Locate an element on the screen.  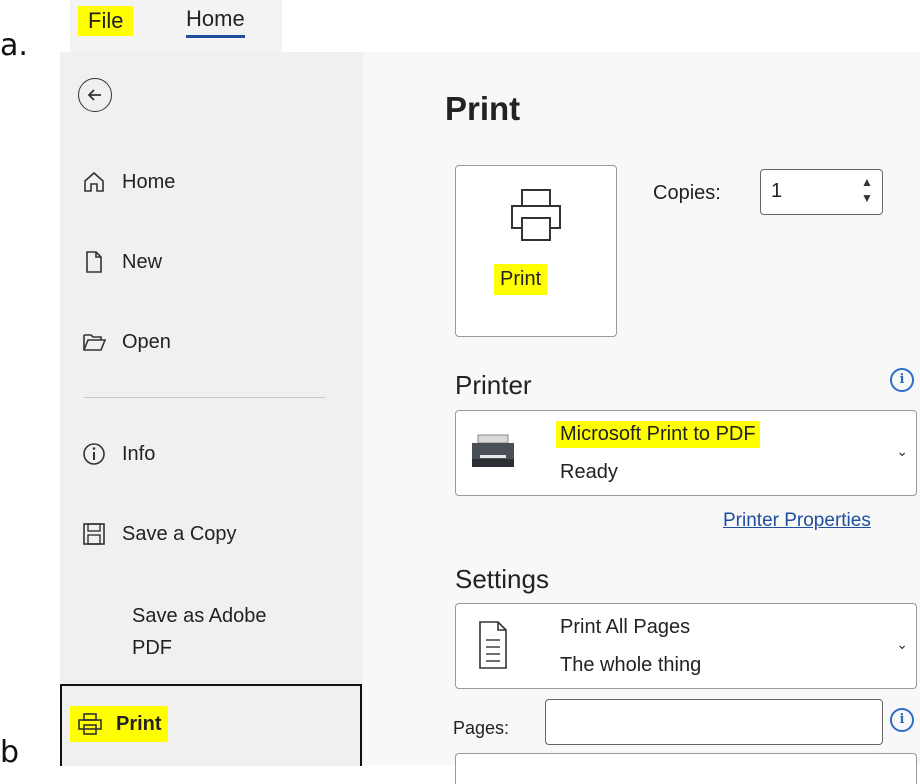
printer-section-label: Printer is located at coordinates (493, 385).